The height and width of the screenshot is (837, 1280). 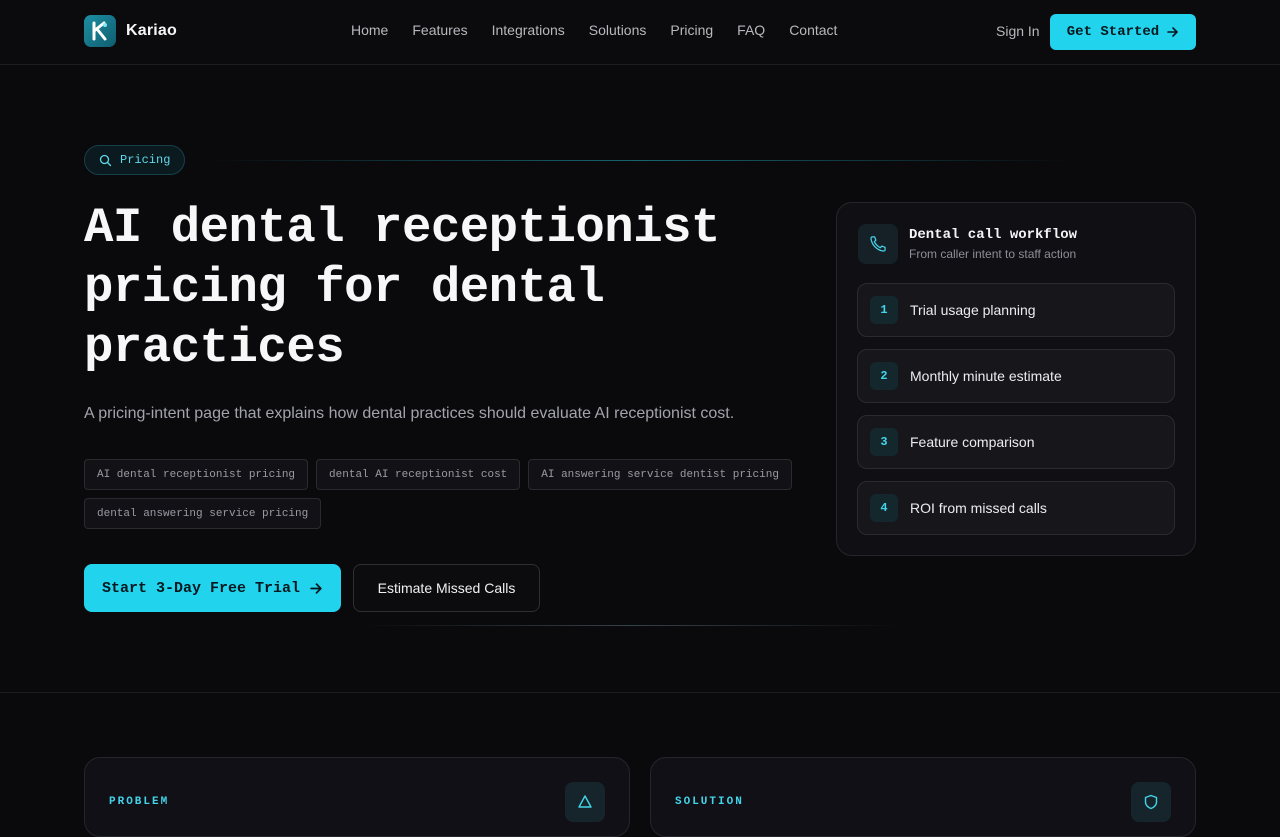 I want to click on step-label: Monthly minute estimate, so click(x=986, y=376).